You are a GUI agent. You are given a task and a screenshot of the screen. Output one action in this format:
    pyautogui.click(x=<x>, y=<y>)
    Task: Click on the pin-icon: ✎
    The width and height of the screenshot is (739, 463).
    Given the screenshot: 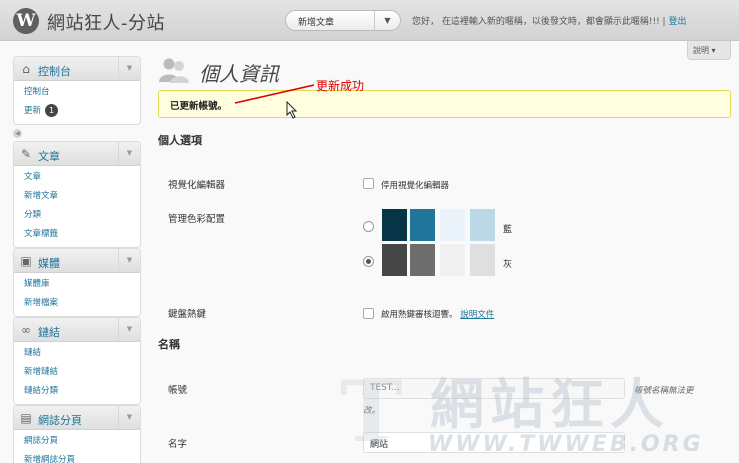 What is the action you would take?
    pyautogui.click(x=26, y=154)
    